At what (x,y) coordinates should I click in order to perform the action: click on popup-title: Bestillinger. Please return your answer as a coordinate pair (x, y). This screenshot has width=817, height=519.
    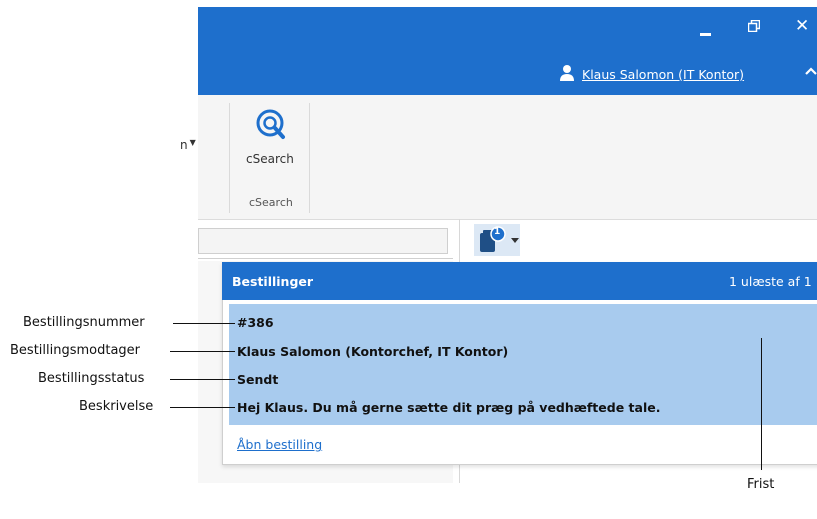
    Looking at the image, I should click on (273, 281).